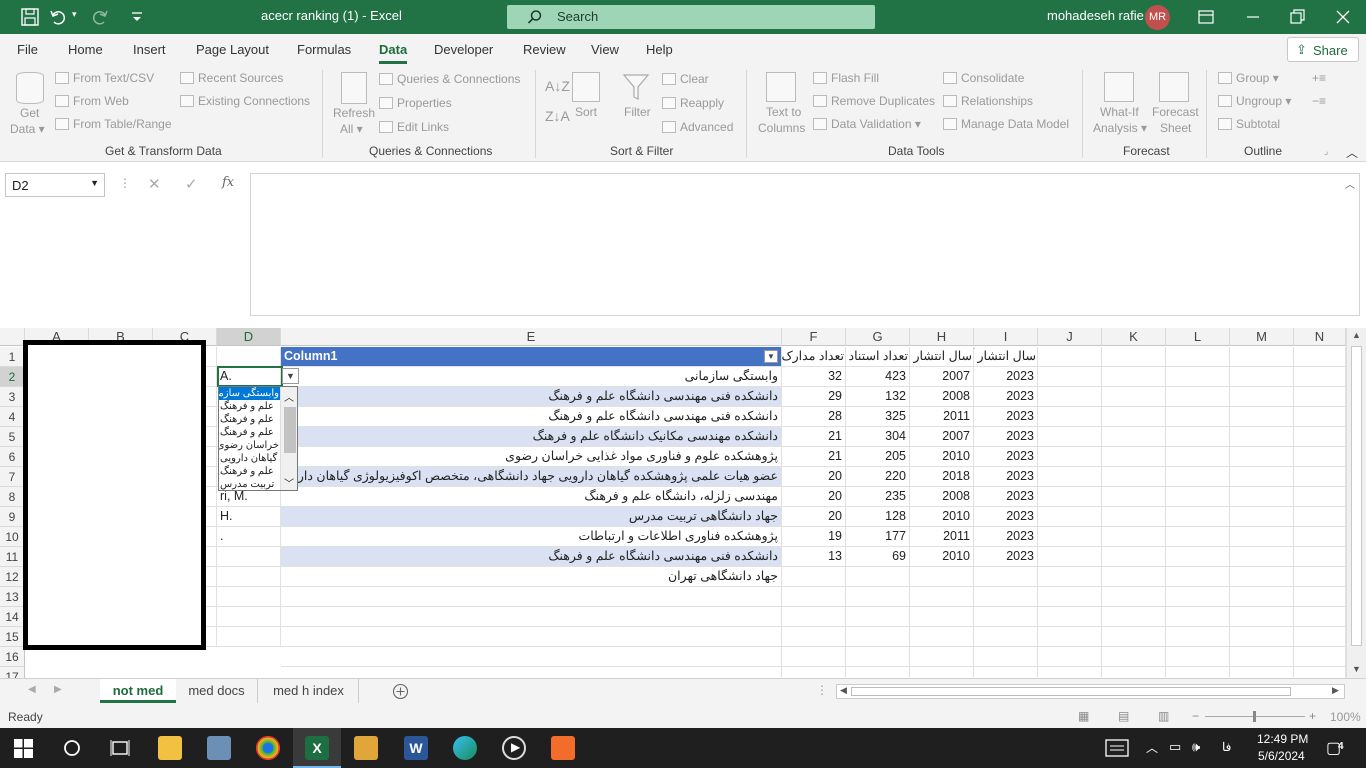 This screenshot has width=1366, height=768. I want to click on manage-data-model-button: Manage Data Model, so click(1006, 124).